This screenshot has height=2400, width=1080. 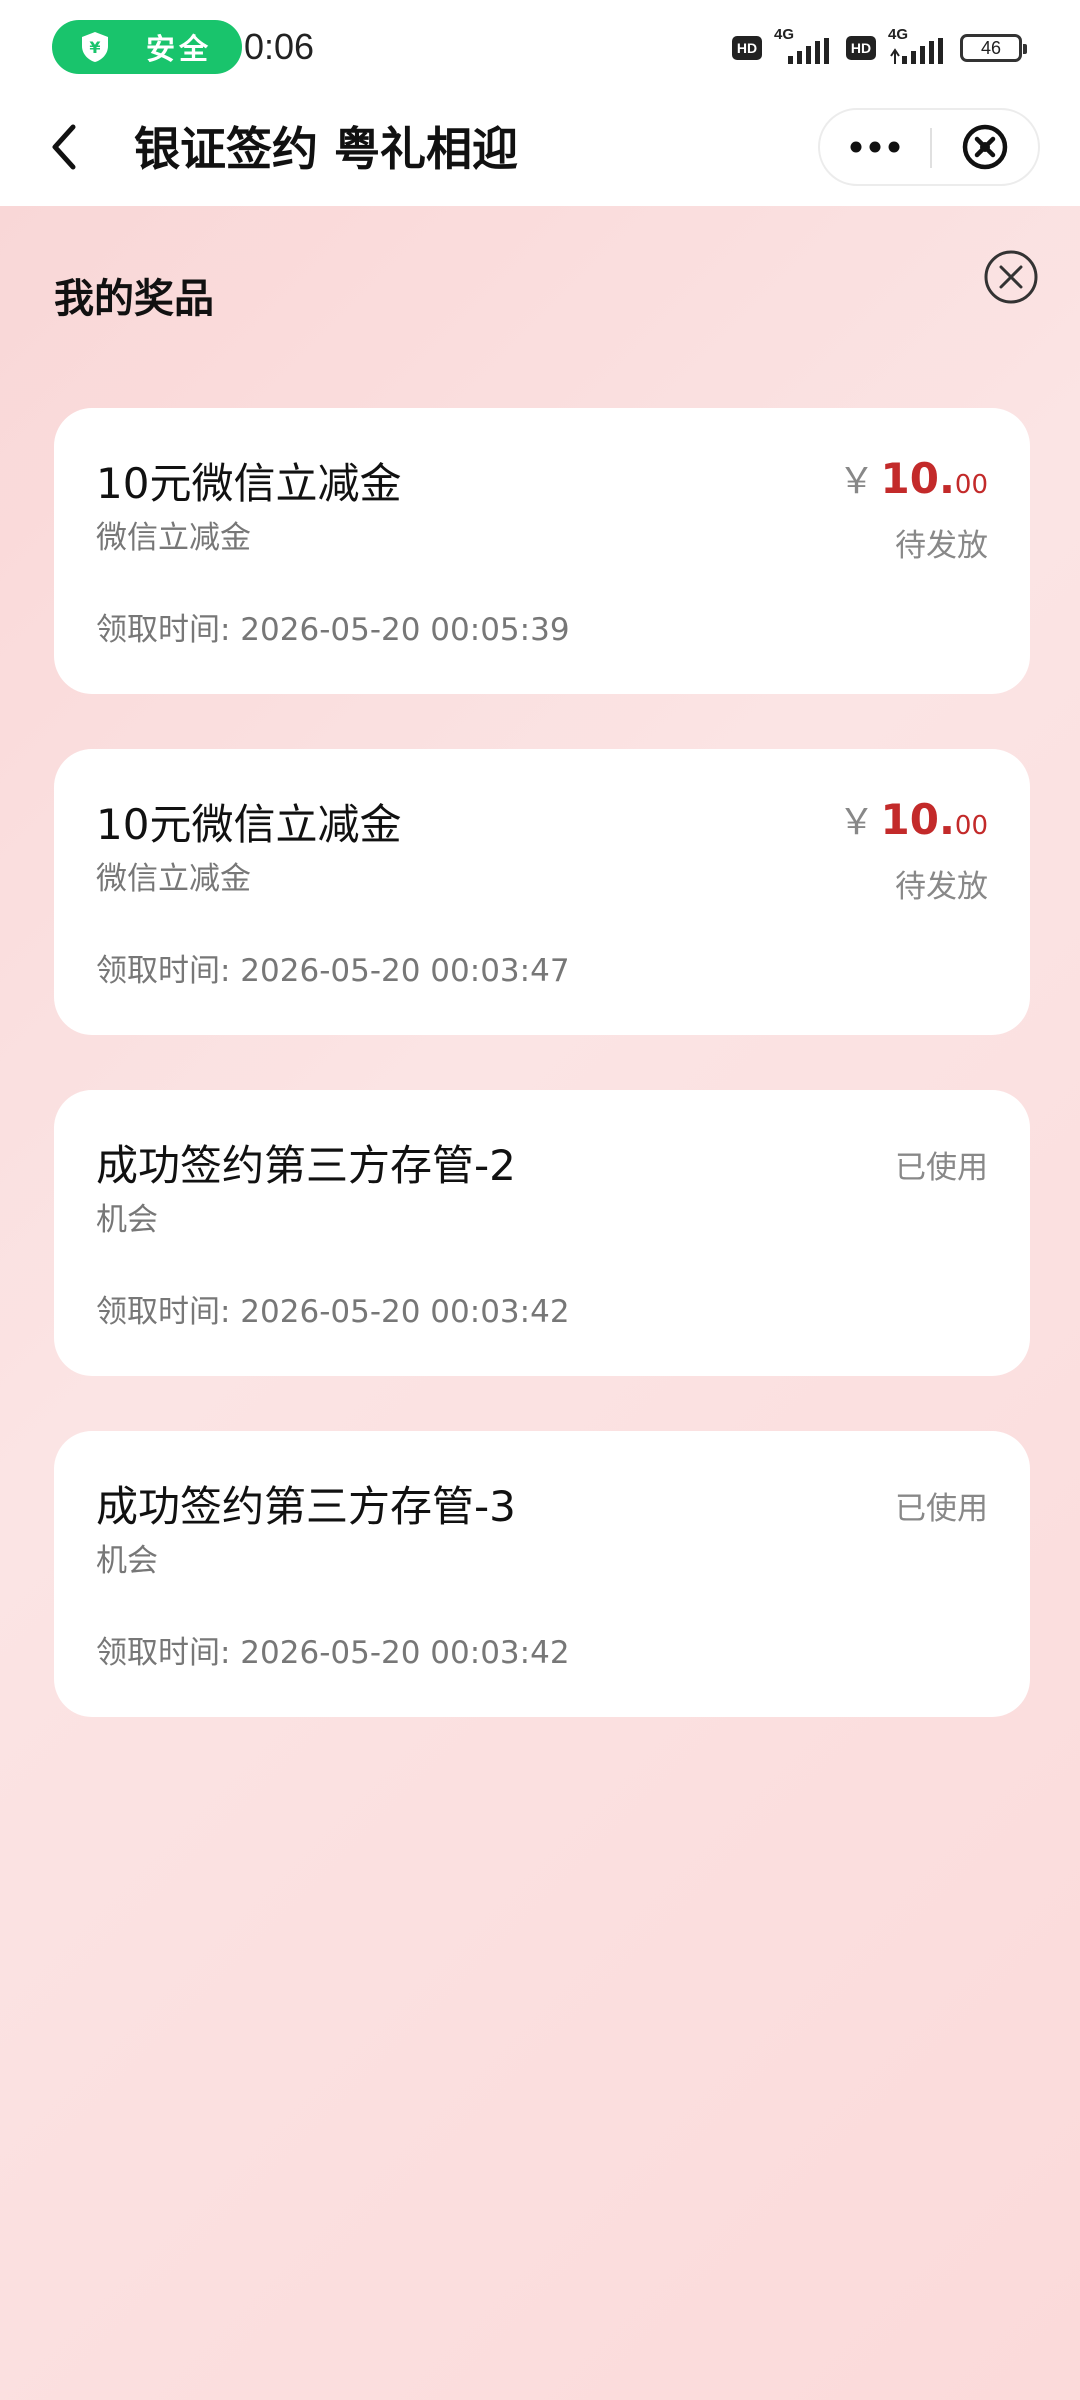 I want to click on chevron-left-icon, so click(x=64, y=147).